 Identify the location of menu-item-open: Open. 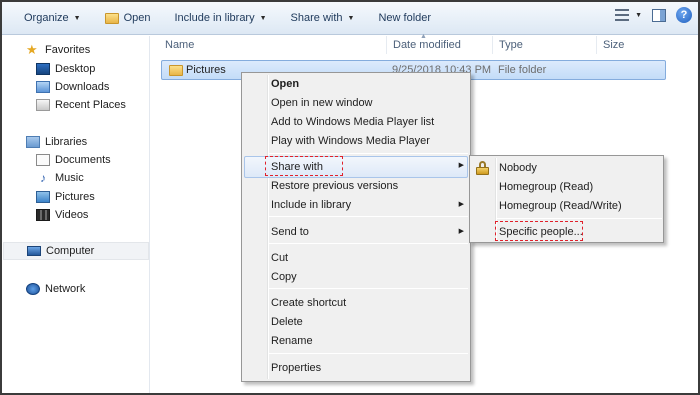
(285, 84).